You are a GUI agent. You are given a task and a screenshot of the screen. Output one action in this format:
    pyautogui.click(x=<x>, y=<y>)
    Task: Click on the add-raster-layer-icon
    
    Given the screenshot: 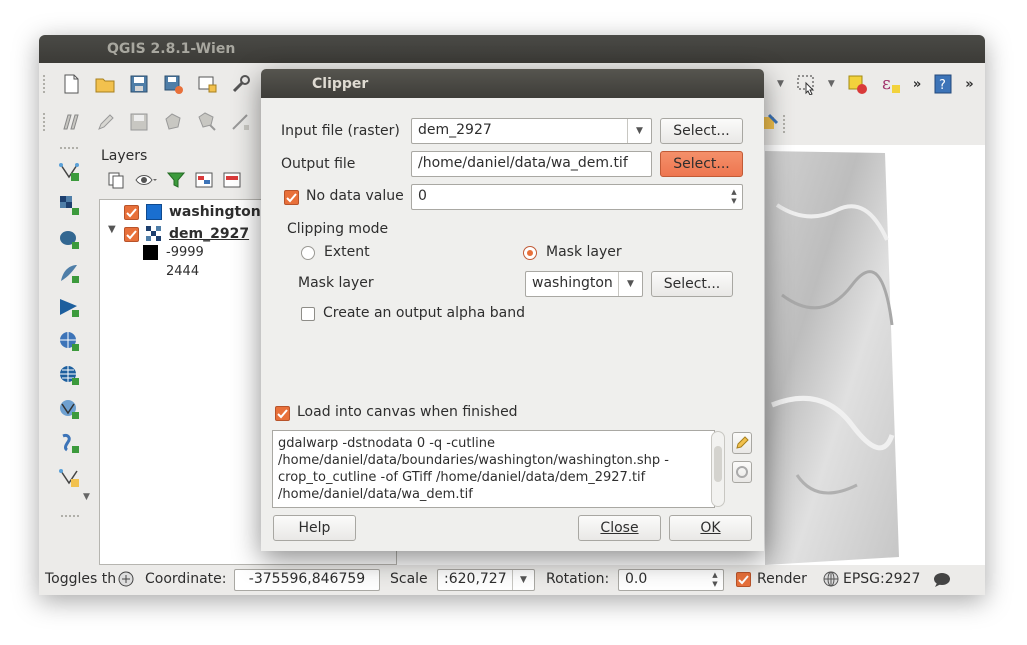 What is the action you would take?
    pyautogui.click(x=69, y=205)
    